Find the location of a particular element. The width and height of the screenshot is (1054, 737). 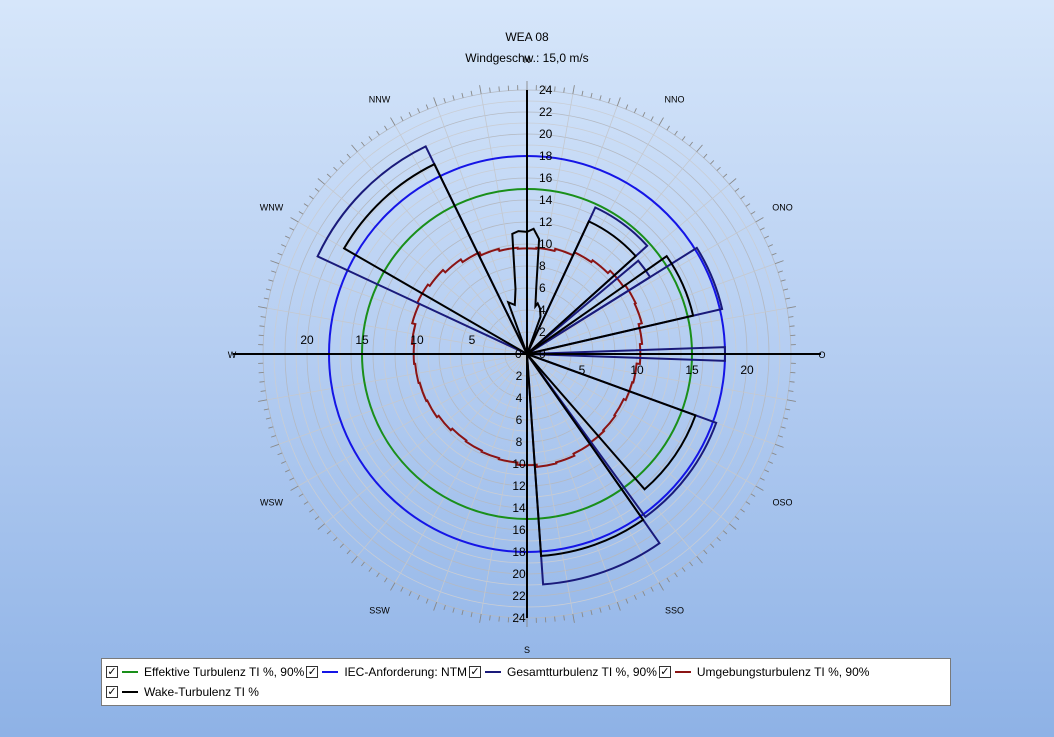

horizontal-tick-label: 20 is located at coordinates (747, 370).